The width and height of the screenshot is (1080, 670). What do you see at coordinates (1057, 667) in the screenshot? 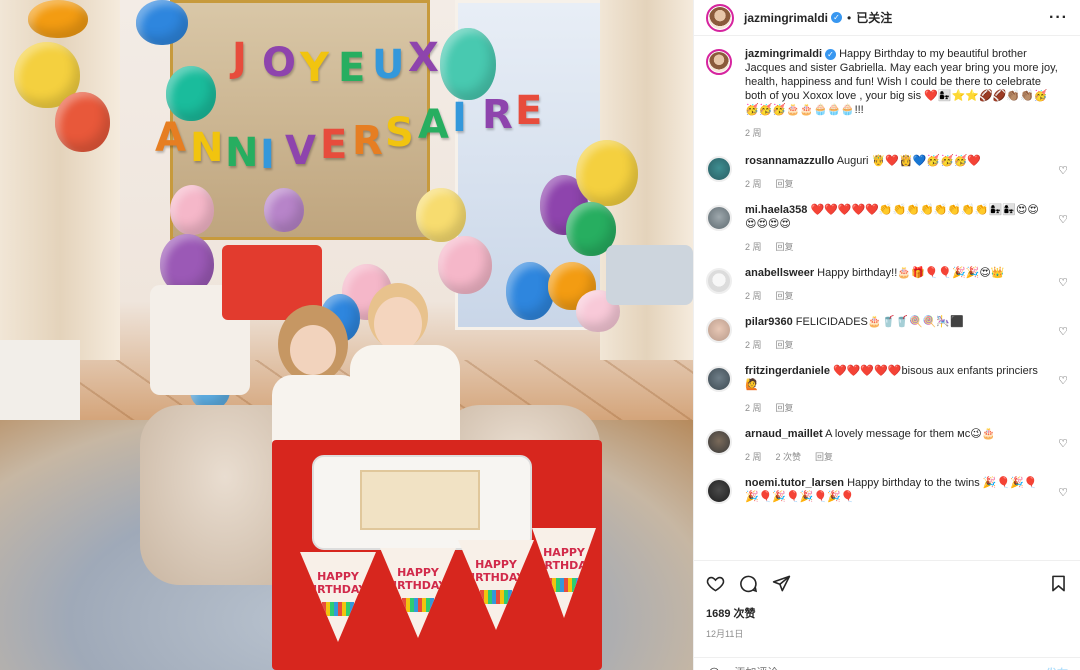
I see `post-comment-button: 发布` at bounding box center [1057, 667].